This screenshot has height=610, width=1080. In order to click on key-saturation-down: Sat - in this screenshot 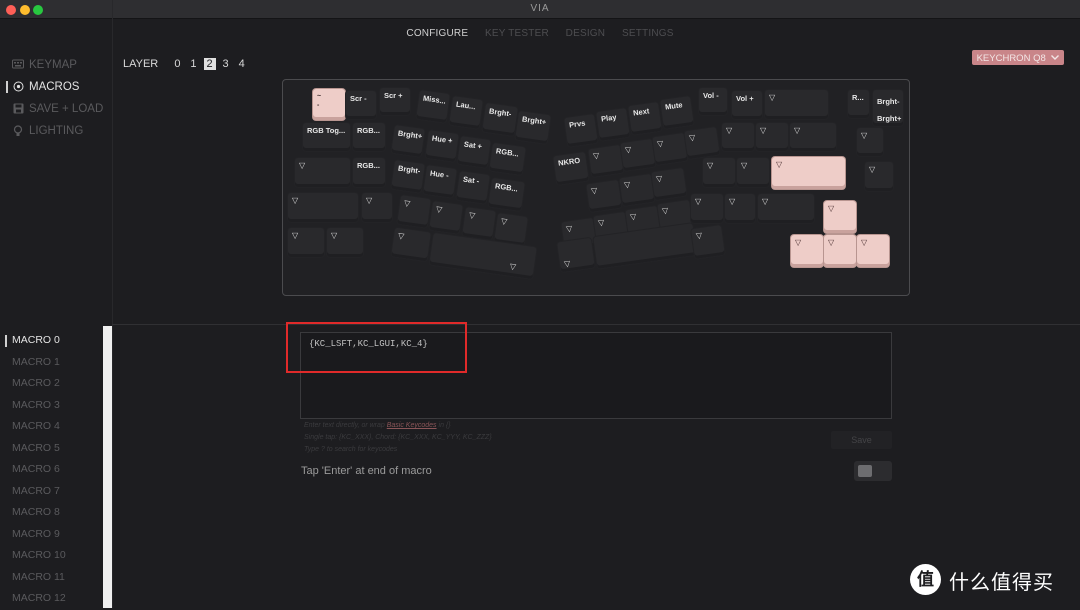, I will do `click(473, 187)`.